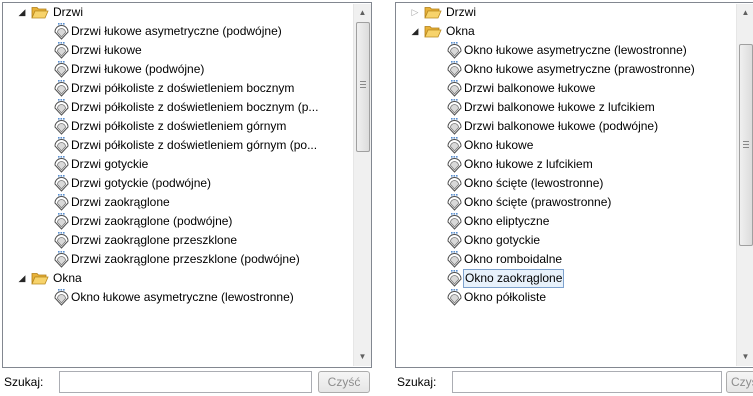  I want to click on tree-item-row: Drzwi zaokrąglone (podwójne), so click(118, 221).